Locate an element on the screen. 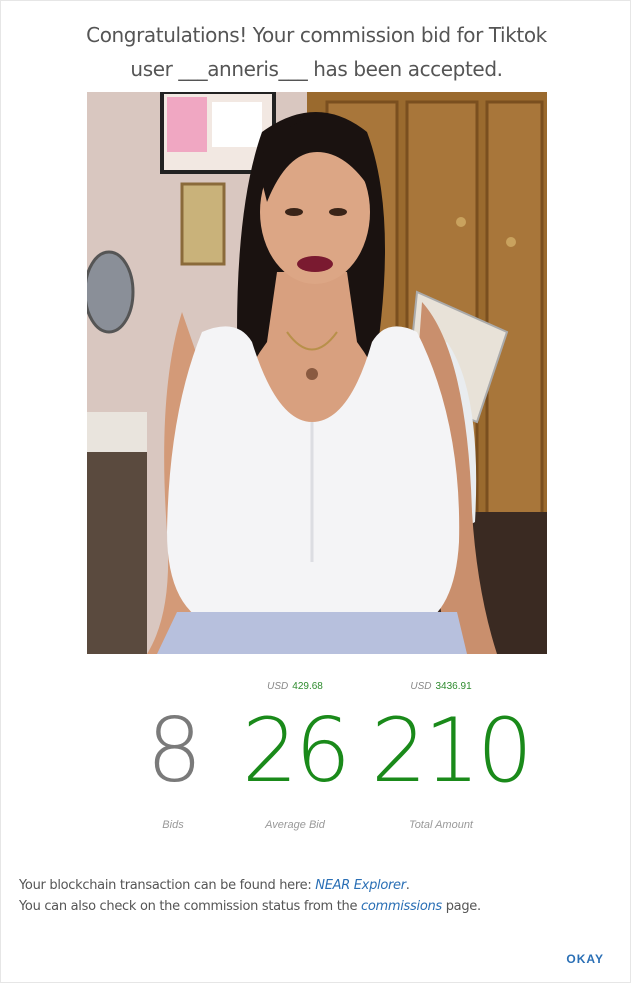 The height and width of the screenshot is (983, 631). bids-stat: 8 Bids is located at coordinates (173, 756).